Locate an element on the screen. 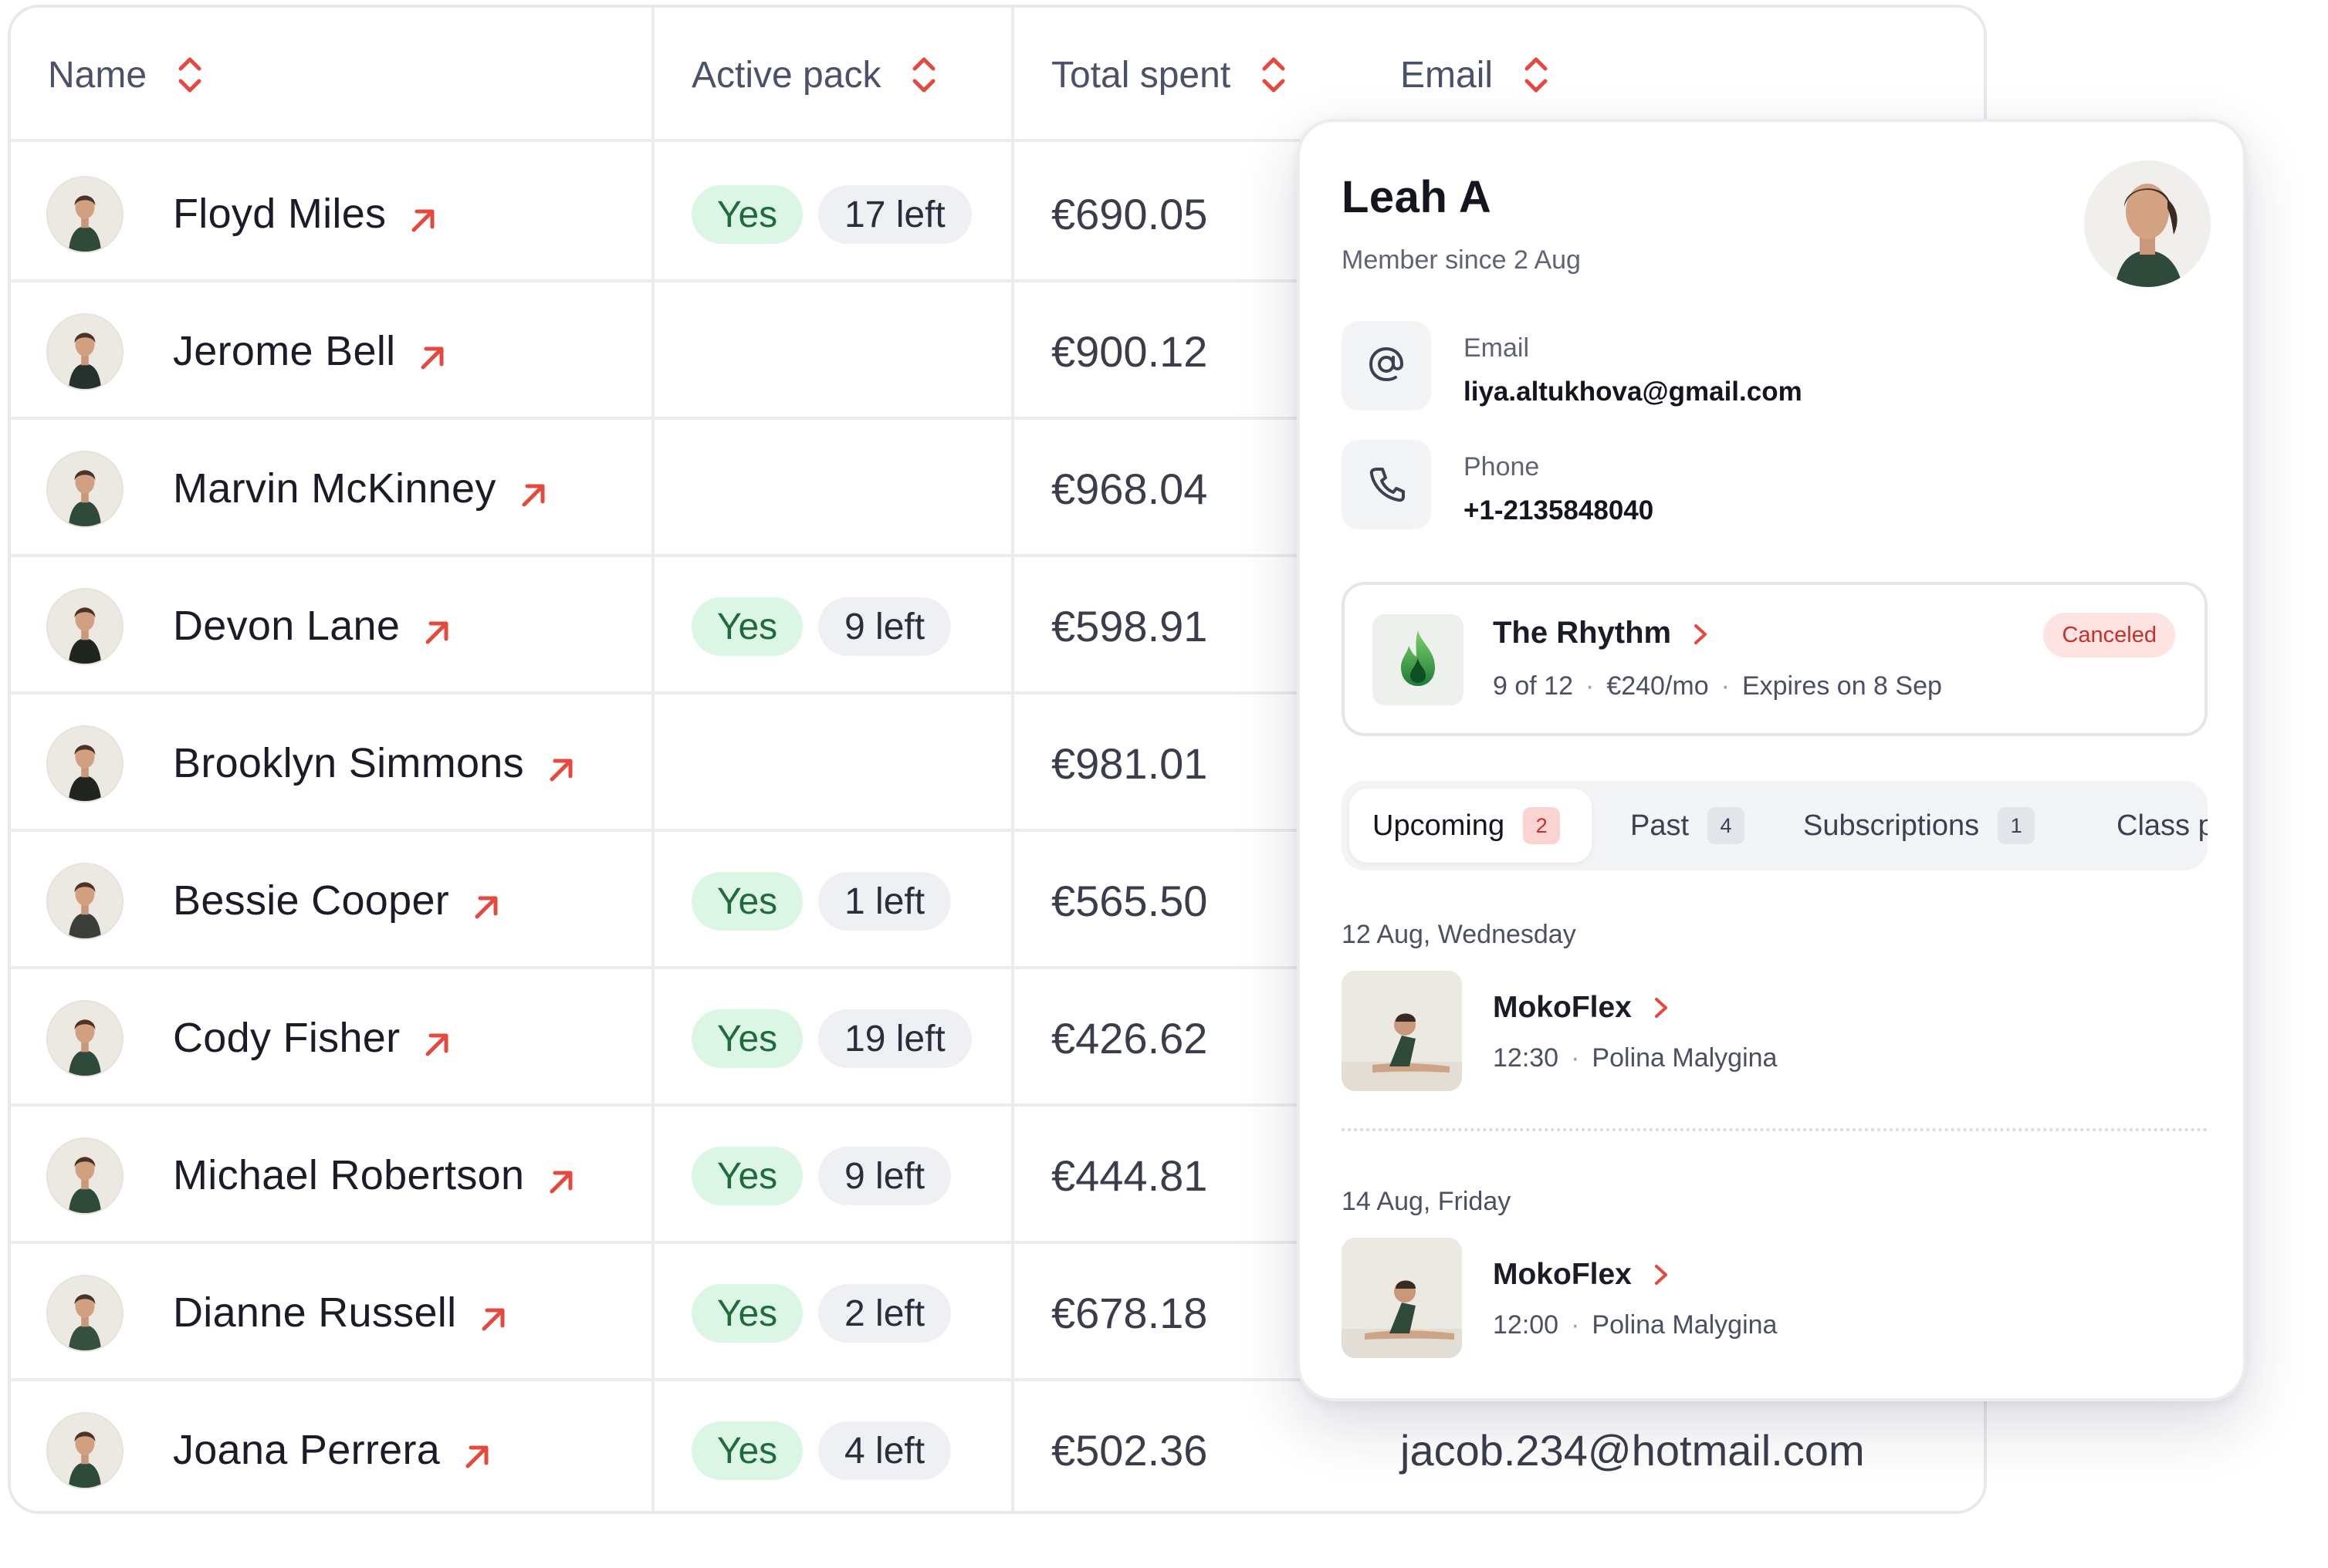  client-name: Marvin McKinney is located at coordinates (334, 488).